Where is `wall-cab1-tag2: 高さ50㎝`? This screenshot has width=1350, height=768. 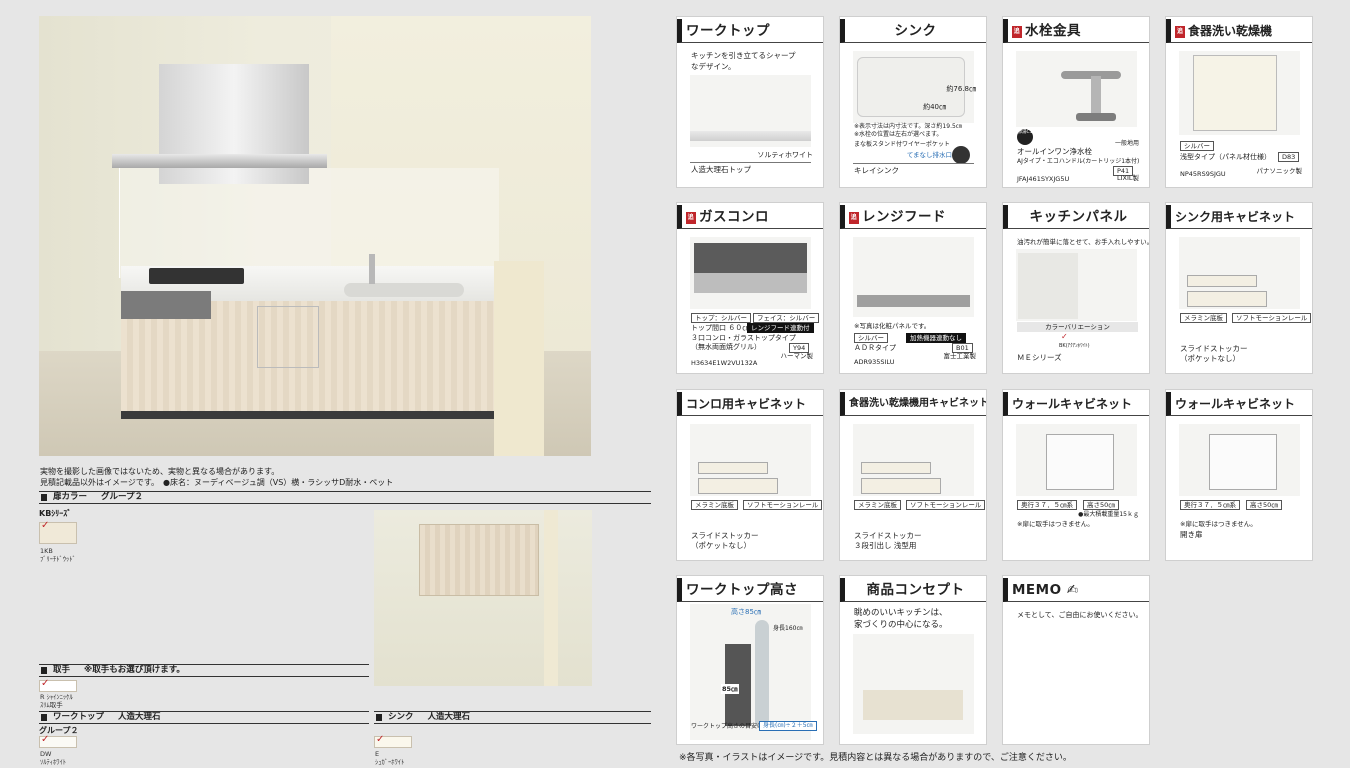 wall-cab1-tag2: 高さ50㎝ is located at coordinates (1101, 505).